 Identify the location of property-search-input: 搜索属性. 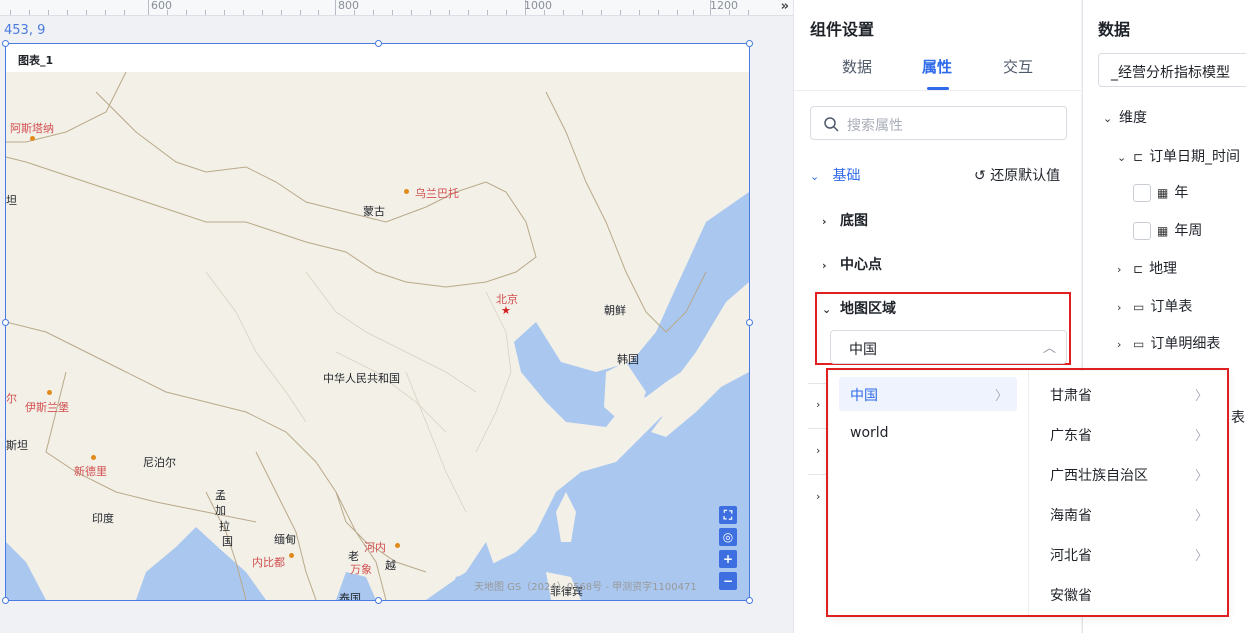
(938, 123).